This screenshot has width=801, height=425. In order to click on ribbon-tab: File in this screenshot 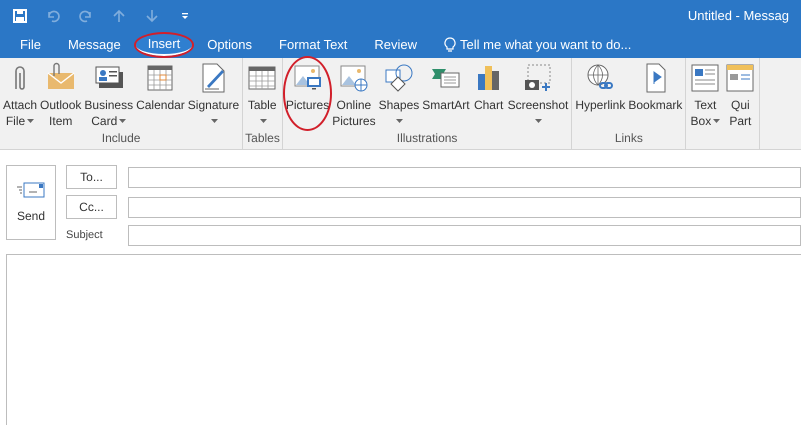, I will do `click(30, 45)`.